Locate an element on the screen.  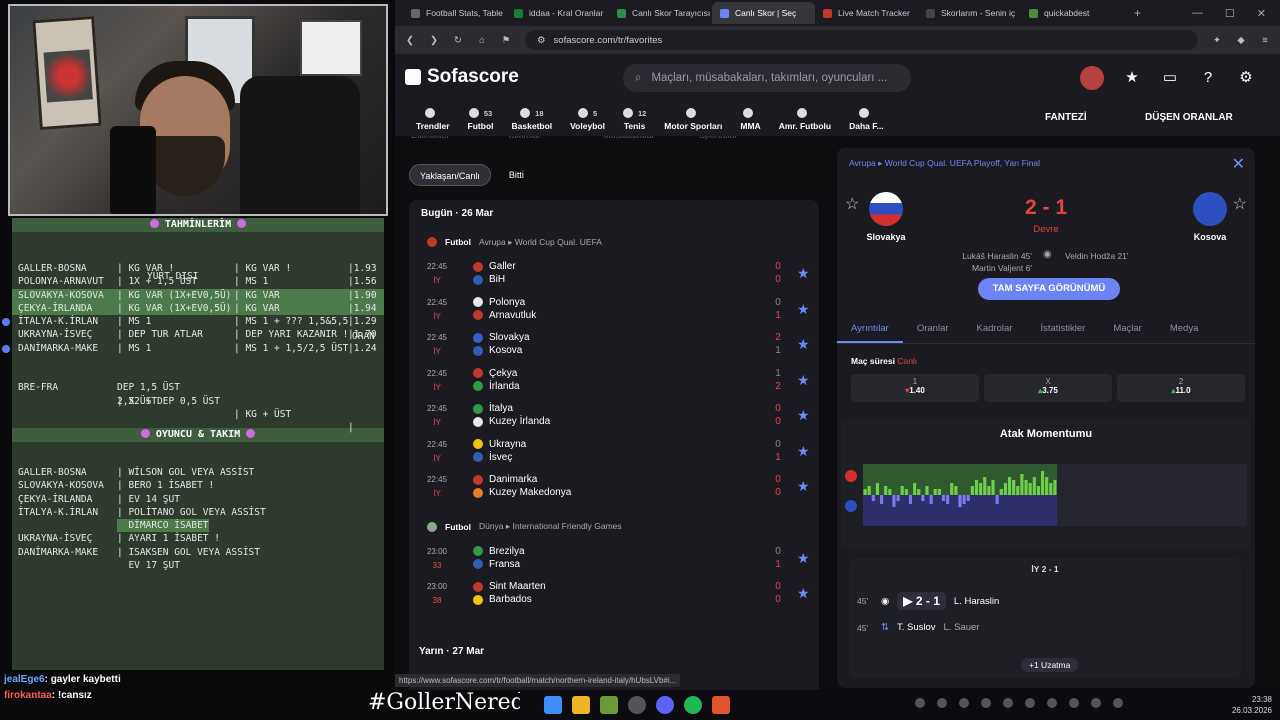
shield-icon: ◆ is located at coordinates (1241, 40).